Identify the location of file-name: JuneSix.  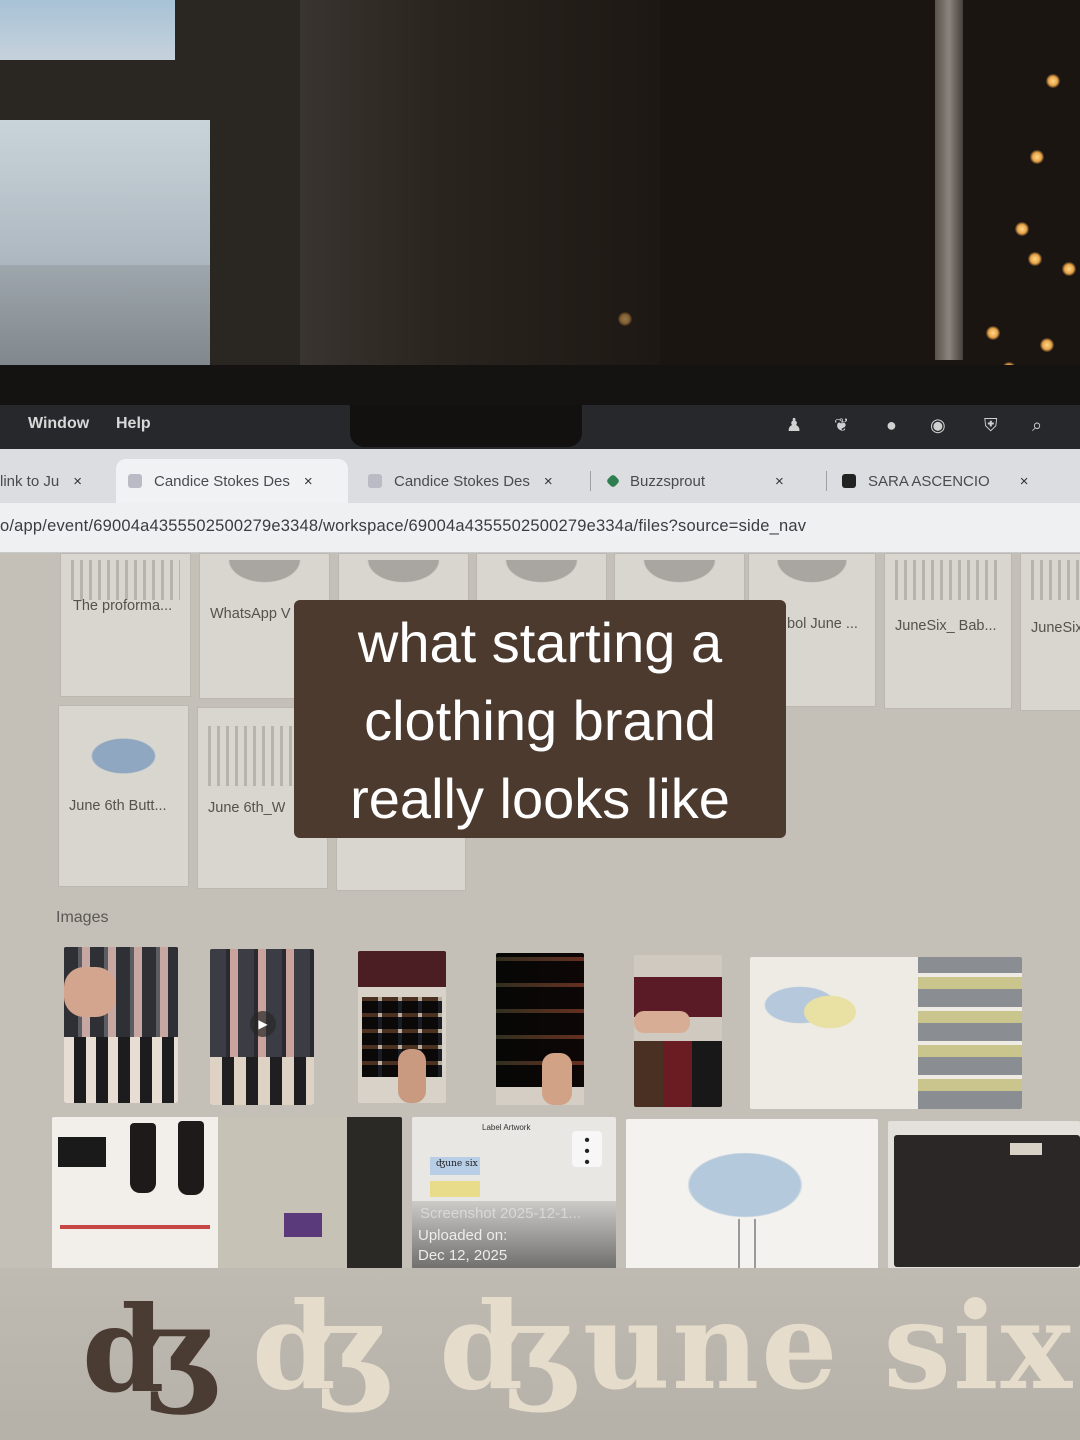
(1055, 628).